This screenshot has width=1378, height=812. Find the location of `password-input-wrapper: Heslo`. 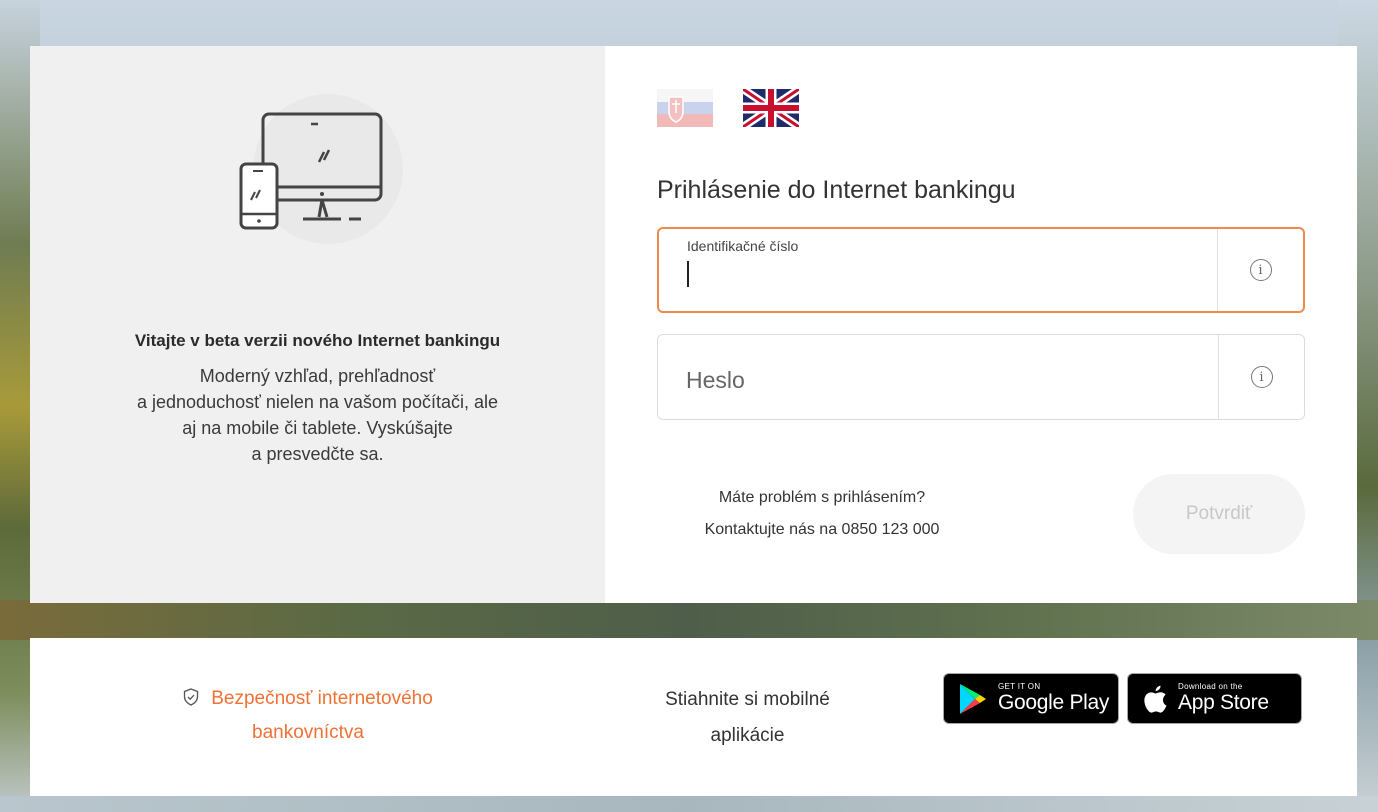

password-input-wrapper: Heslo is located at coordinates (938, 377).